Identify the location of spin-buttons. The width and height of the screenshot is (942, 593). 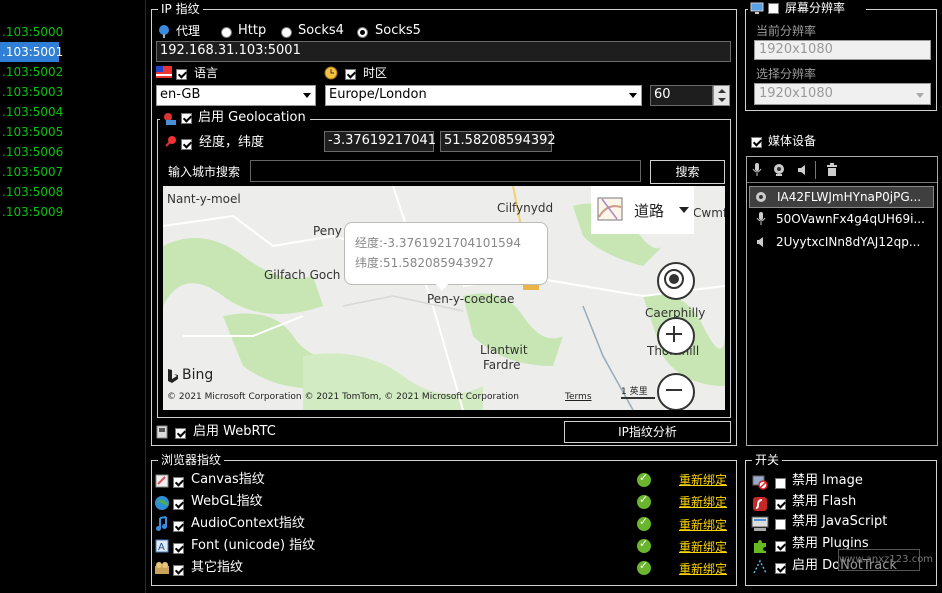
(721, 95).